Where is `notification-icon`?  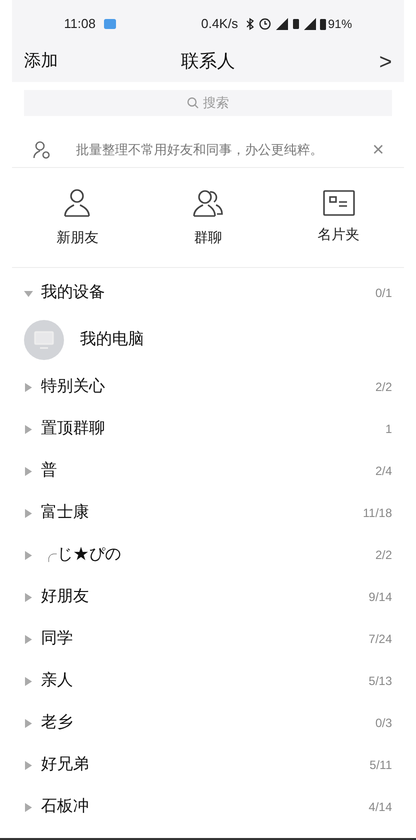
notification-icon is located at coordinates (110, 24).